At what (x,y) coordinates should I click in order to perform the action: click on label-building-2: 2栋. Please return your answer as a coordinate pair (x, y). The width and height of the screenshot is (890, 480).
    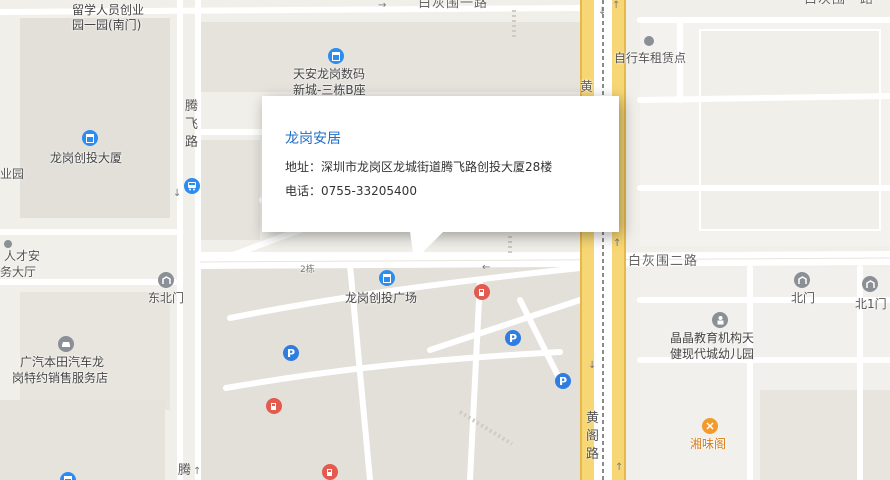
    Looking at the image, I should click on (307, 270).